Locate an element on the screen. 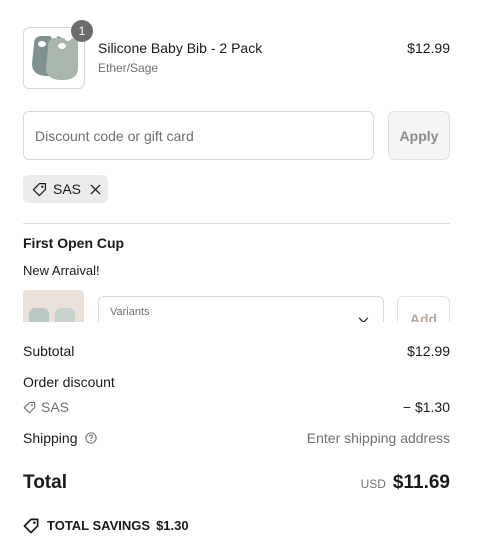 This screenshot has width=500, height=538. shipping-label: Shipping is located at coordinates (50, 438).